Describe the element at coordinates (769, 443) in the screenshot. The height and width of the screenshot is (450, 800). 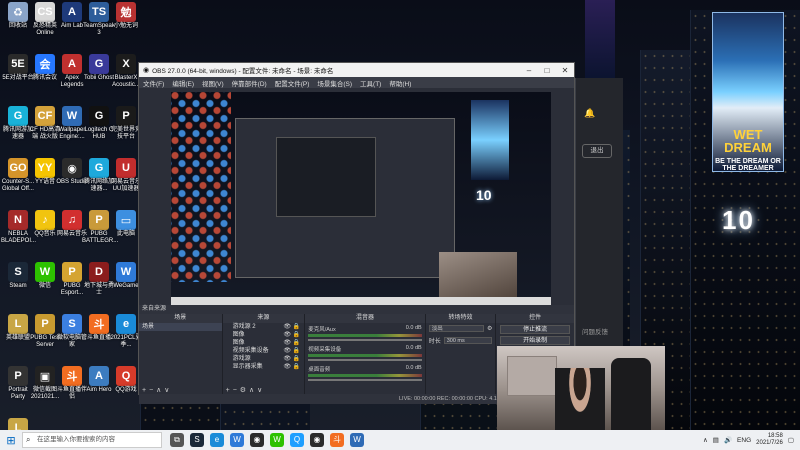
I see `clock-date: 2021/7/26` at that location.